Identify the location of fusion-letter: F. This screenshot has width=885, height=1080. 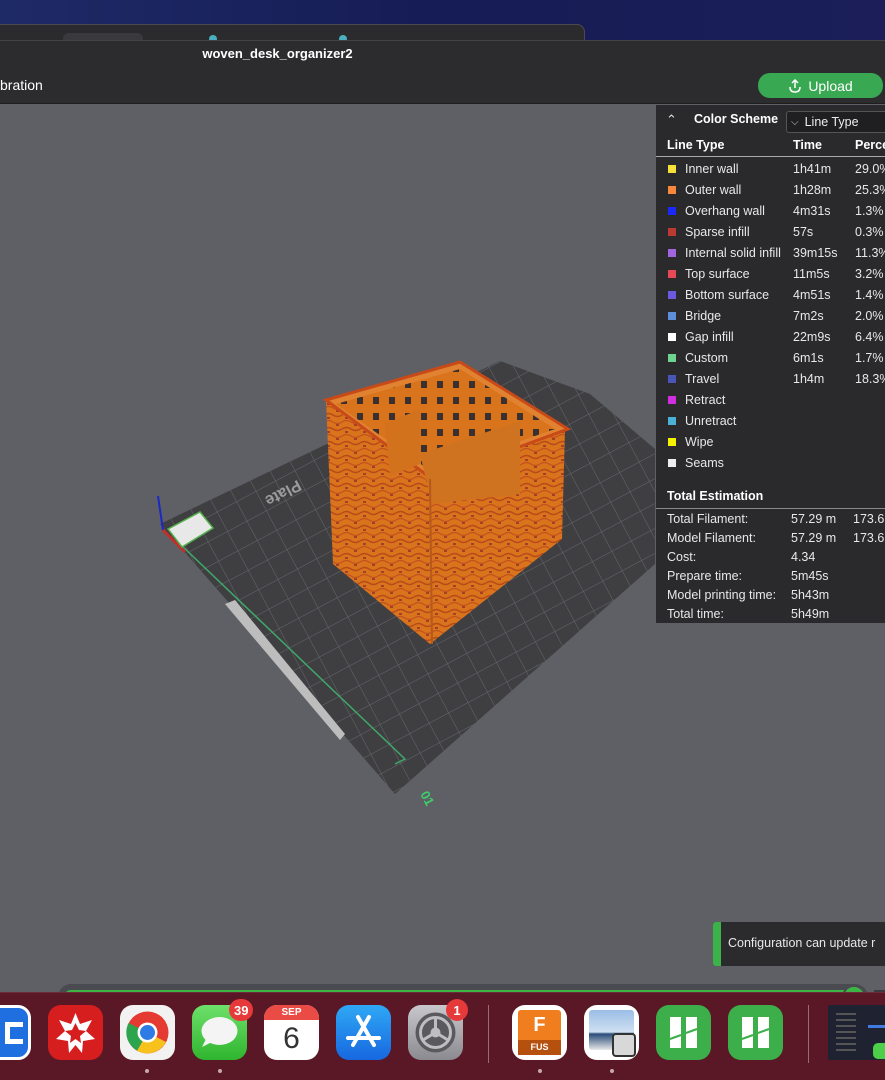
(539, 1025).